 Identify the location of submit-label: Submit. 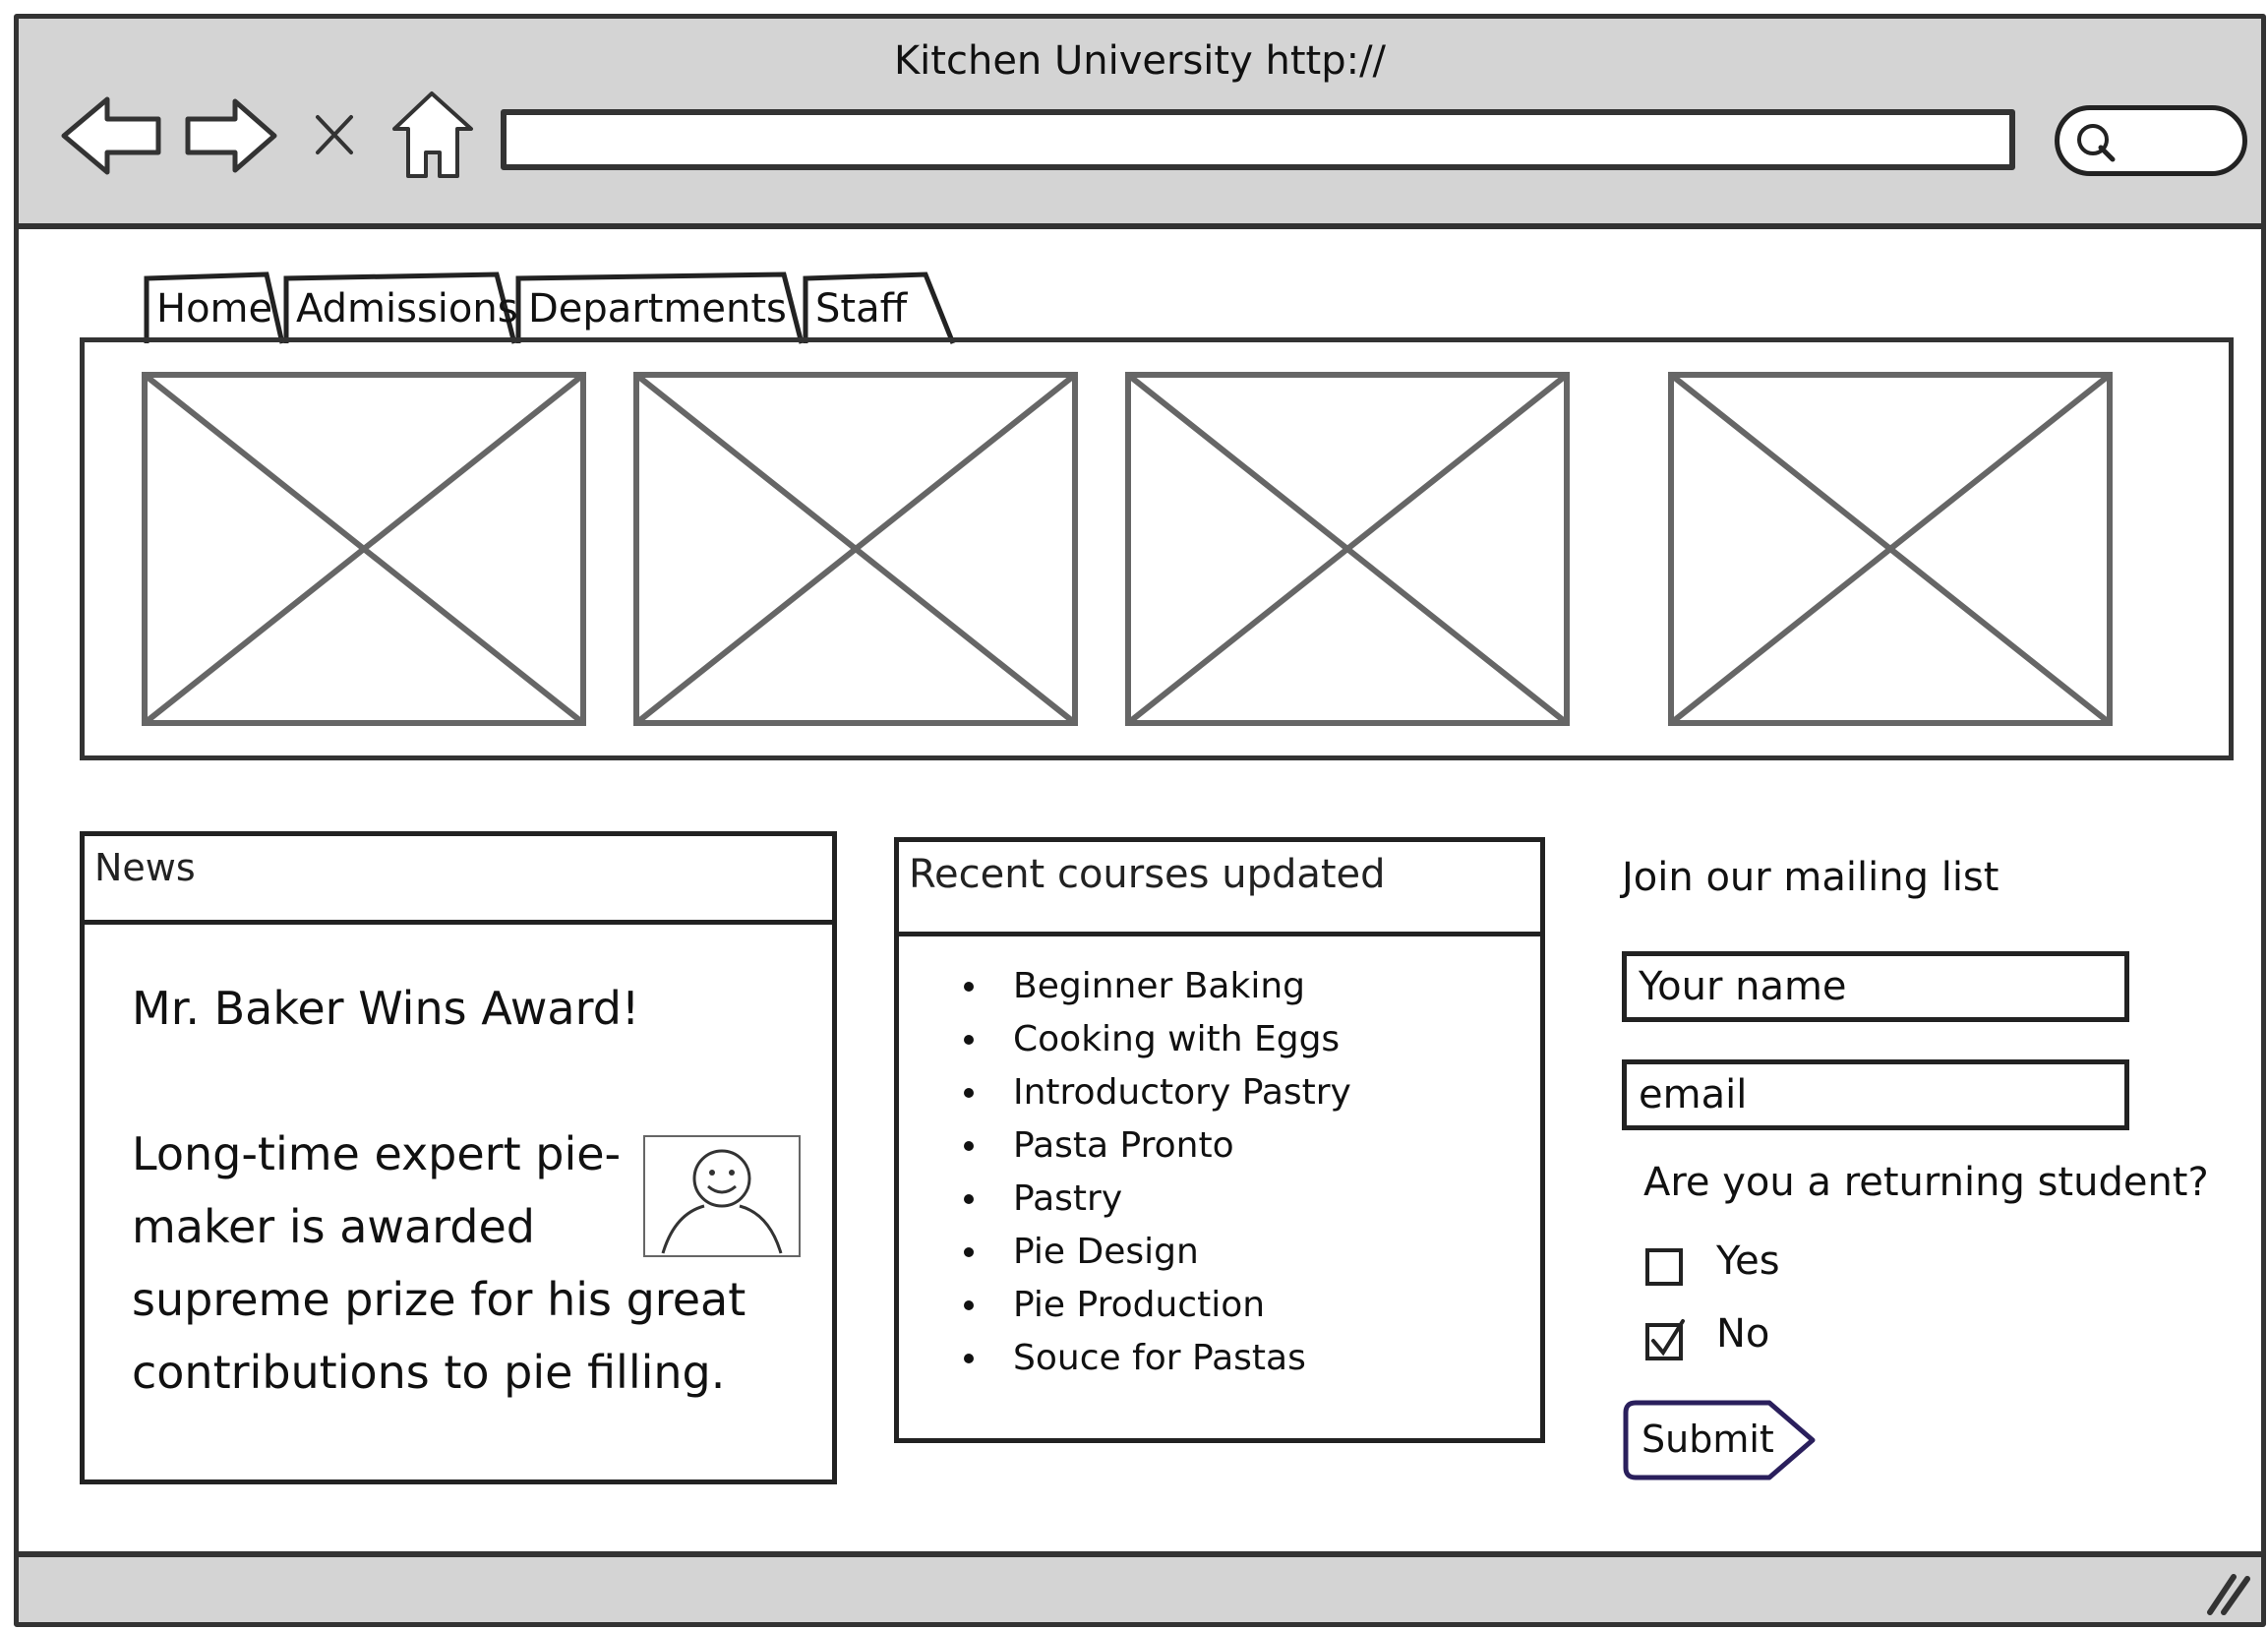
(1707, 1439).